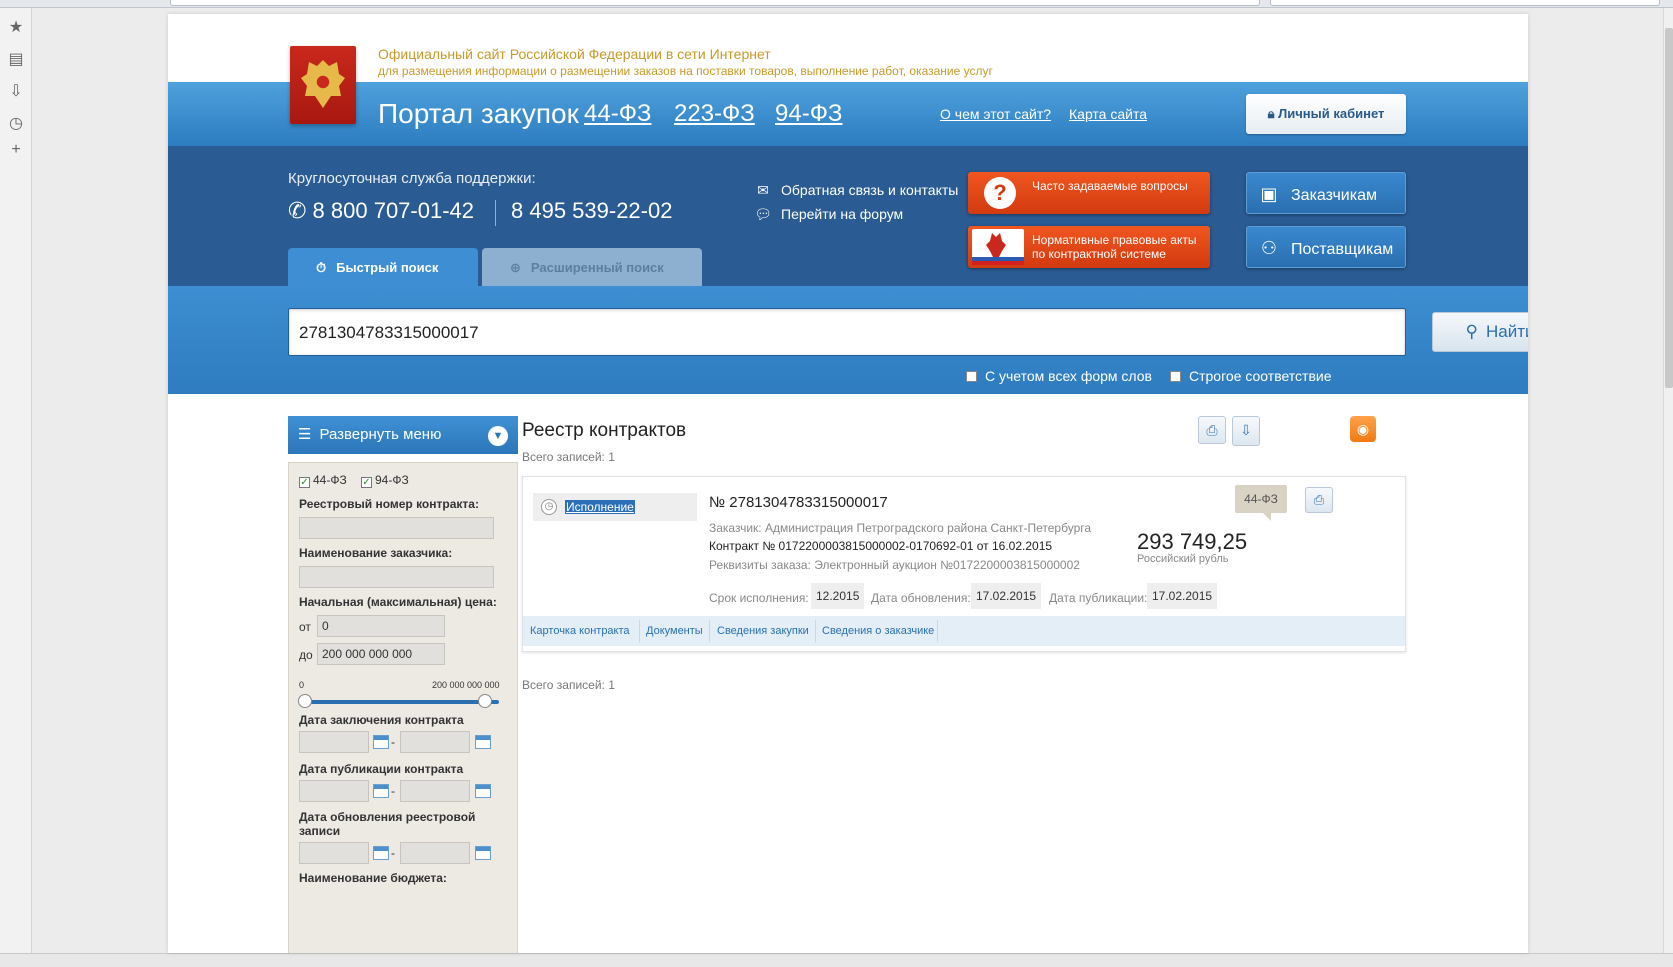 The height and width of the screenshot is (967, 1673). What do you see at coordinates (305, 627) in the screenshot?
I see `price-from-label: от` at bounding box center [305, 627].